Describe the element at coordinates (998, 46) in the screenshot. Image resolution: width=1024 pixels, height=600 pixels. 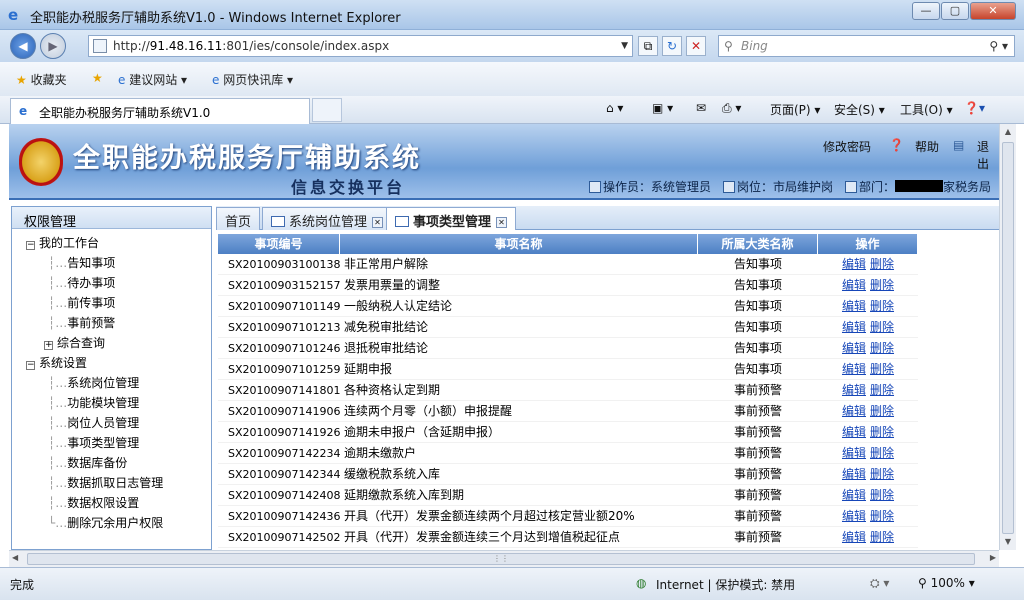
I see `search-icon: ⚲ ▾` at that location.